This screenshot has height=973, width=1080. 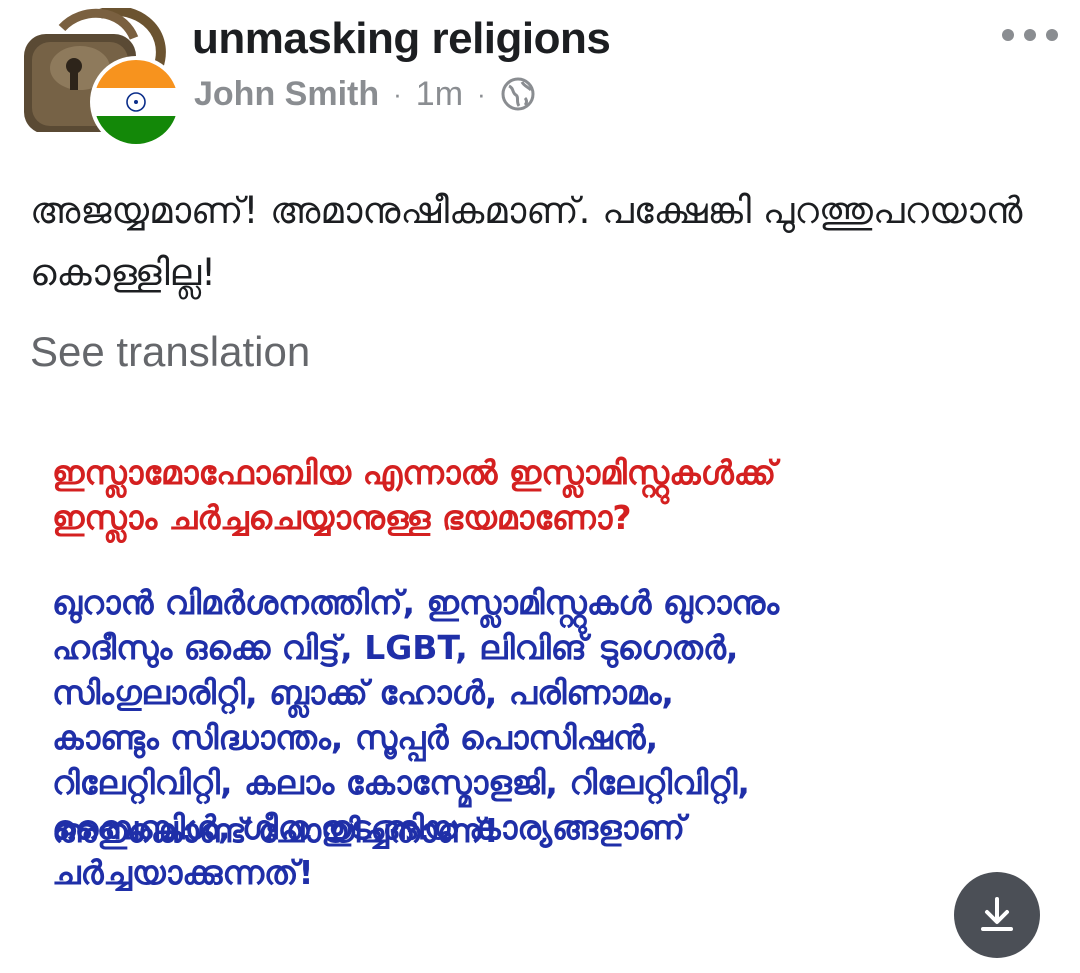 I want to click on user-avatar, so click(x=136, y=102).